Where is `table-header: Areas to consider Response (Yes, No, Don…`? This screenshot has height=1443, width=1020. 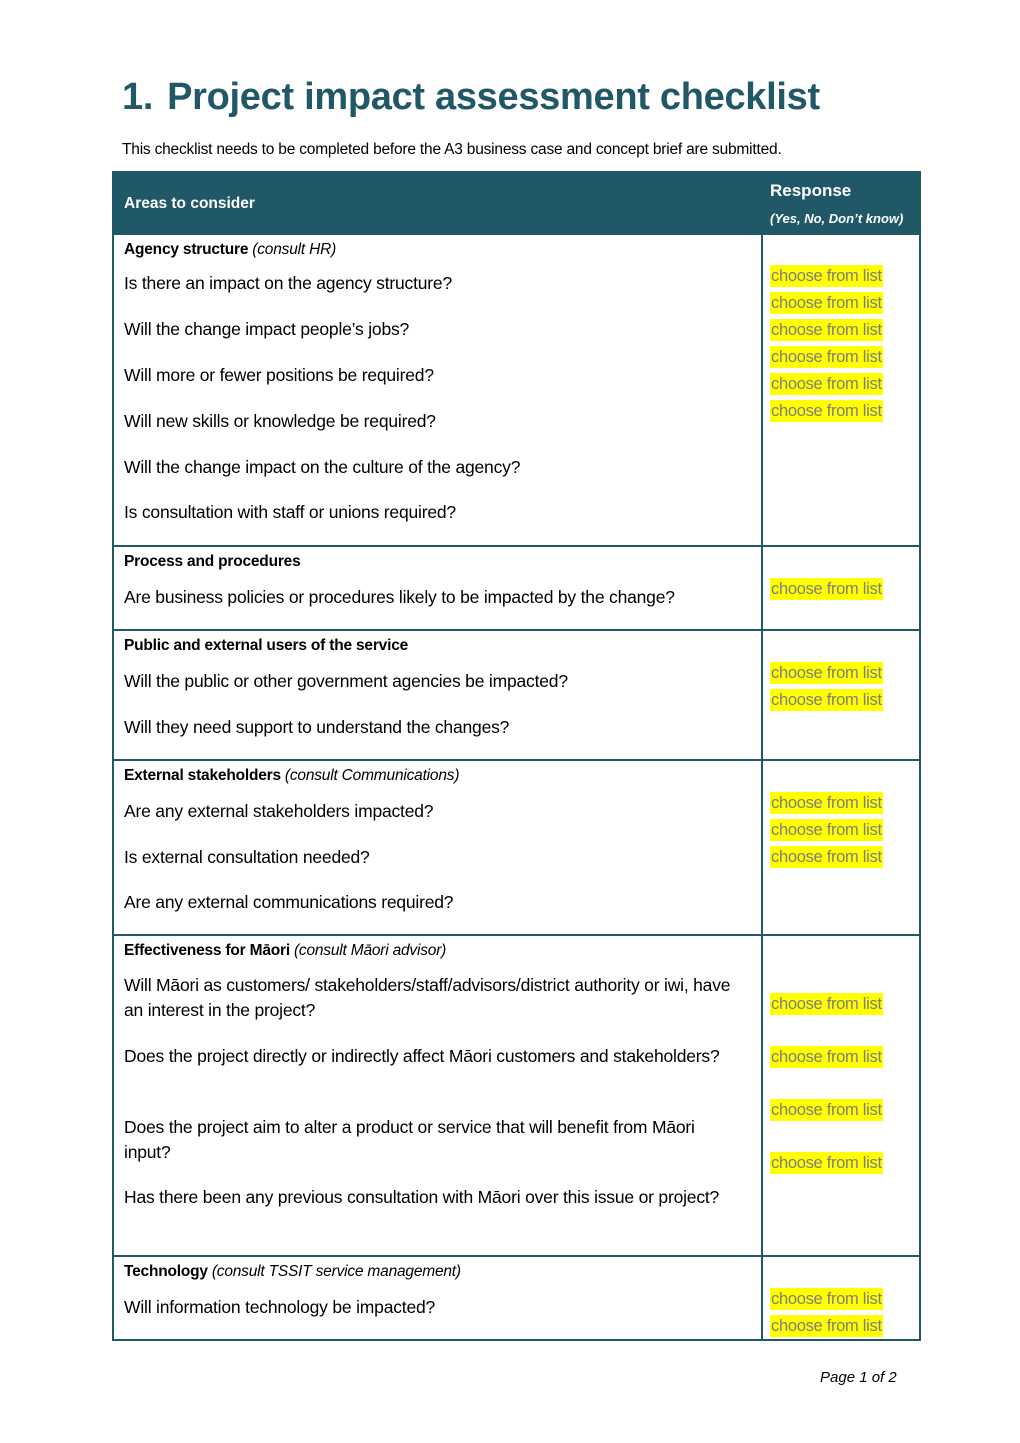 table-header: Areas to consider Response (Yes, No, Don… is located at coordinates (516, 203).